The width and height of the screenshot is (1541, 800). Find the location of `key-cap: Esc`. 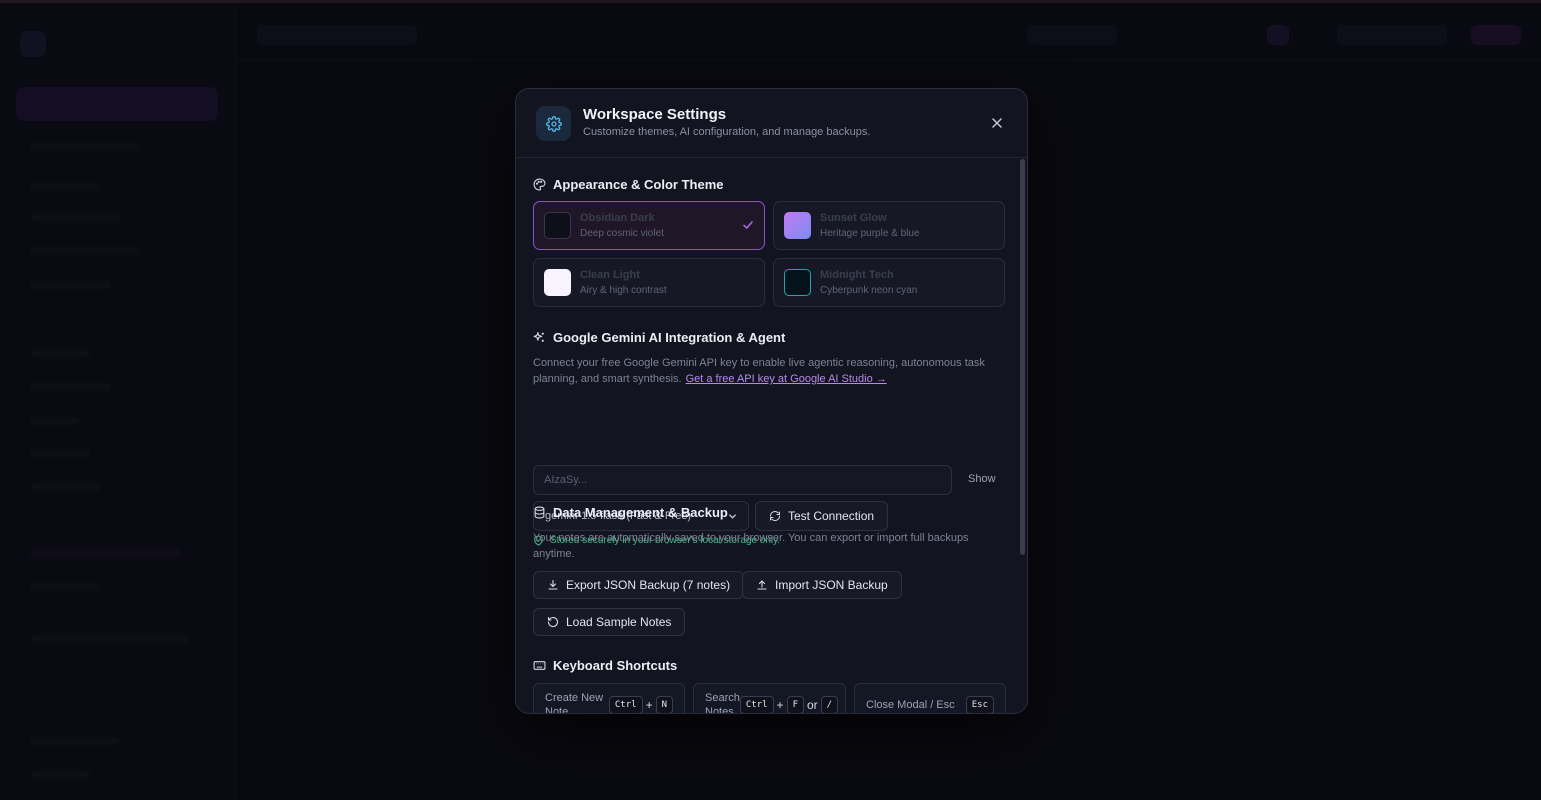

key-cap: Esc is located at coordinates (979, 704).